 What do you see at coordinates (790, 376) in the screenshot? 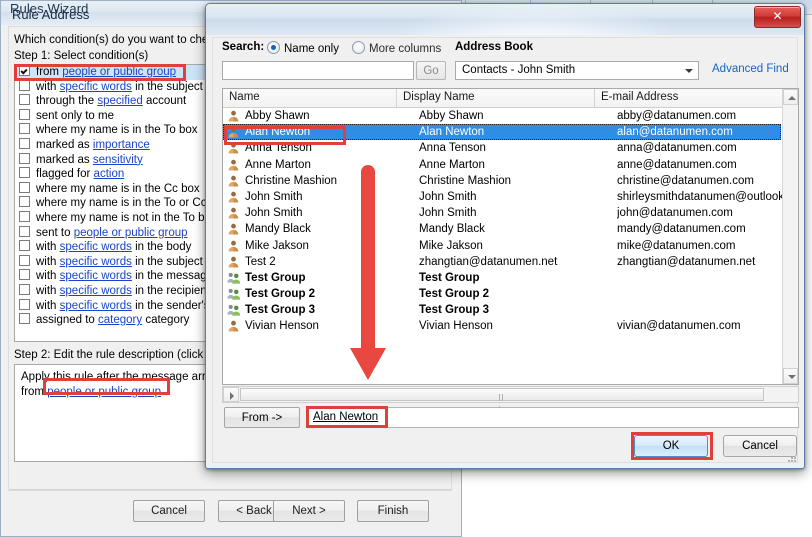
I see `scroll-down-button` at bounding box center [790, 376].